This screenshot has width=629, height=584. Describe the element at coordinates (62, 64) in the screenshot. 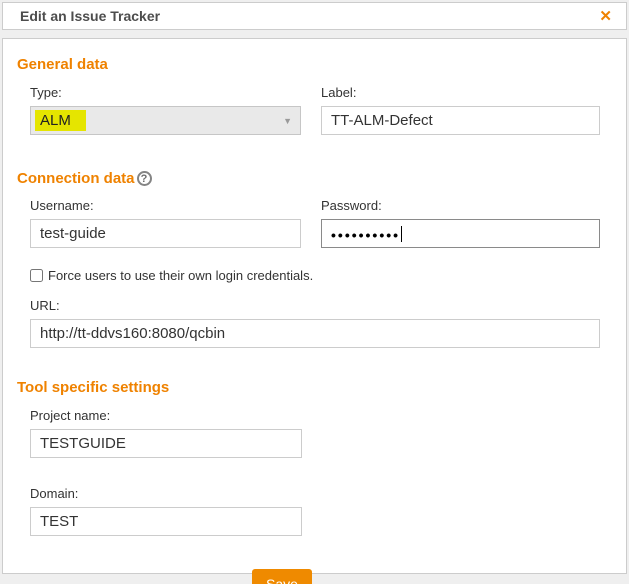

I see `general-data-heading: General data` at that location.